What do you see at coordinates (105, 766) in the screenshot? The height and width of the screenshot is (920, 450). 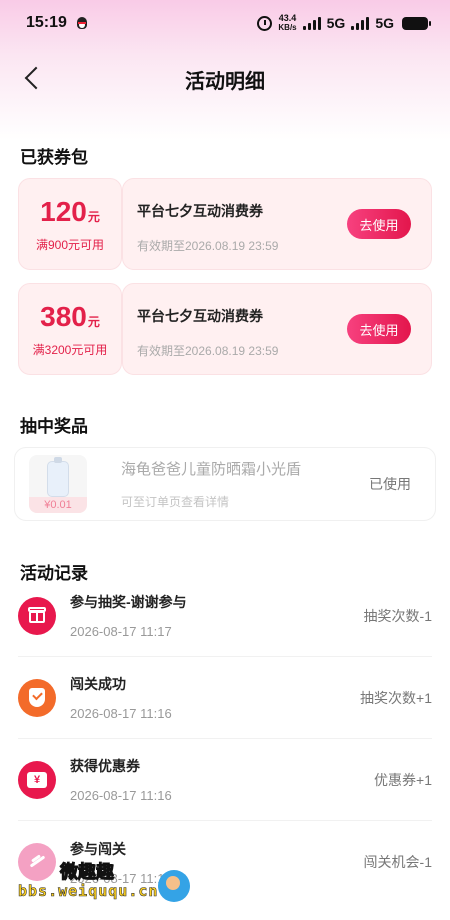 I see `record-title: 获得优惠券` at bounding box center [105, 766].